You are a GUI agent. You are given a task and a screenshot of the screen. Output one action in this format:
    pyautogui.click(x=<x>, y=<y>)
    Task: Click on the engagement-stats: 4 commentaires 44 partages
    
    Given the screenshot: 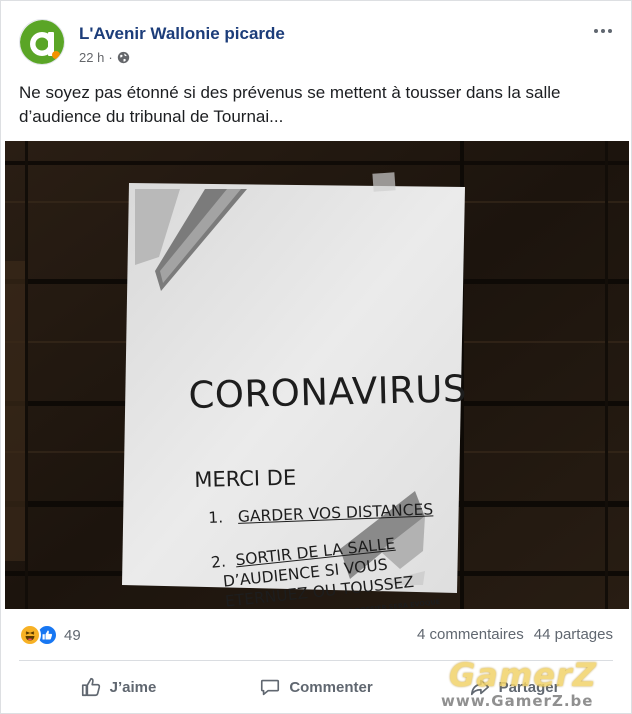 What is the action you would take?
    pyautogui.click(x=515, y=634)
    